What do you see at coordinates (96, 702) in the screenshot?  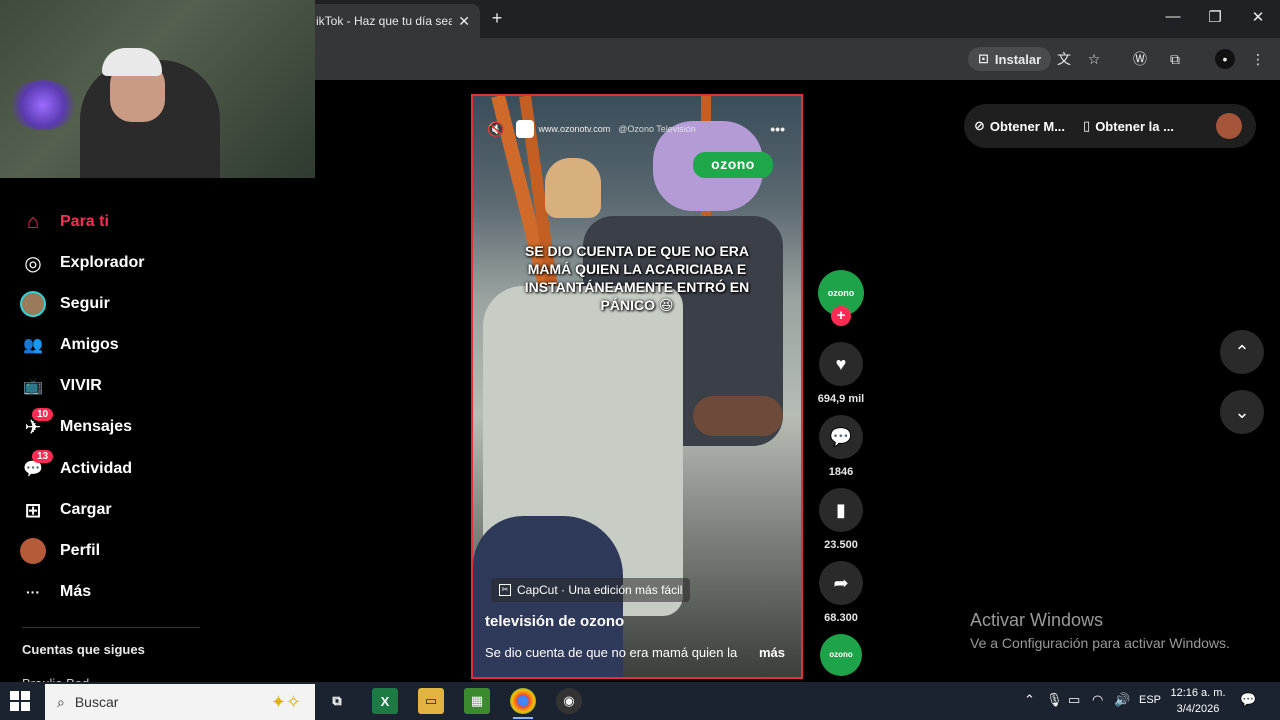 I see `search-placeholder: Buscar` at bounding box center [96, 702].